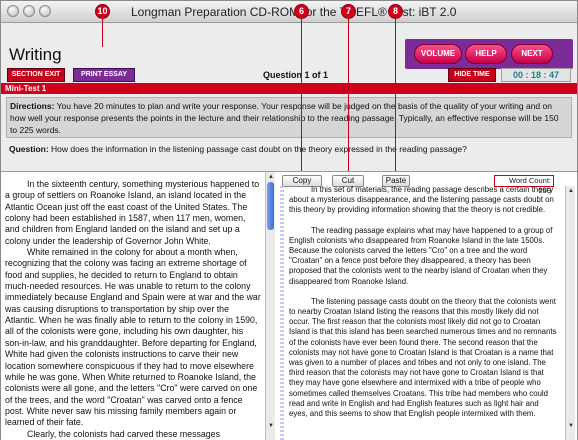  I want to click on hide-time-button: HIDE TIME, so click(472, 75).